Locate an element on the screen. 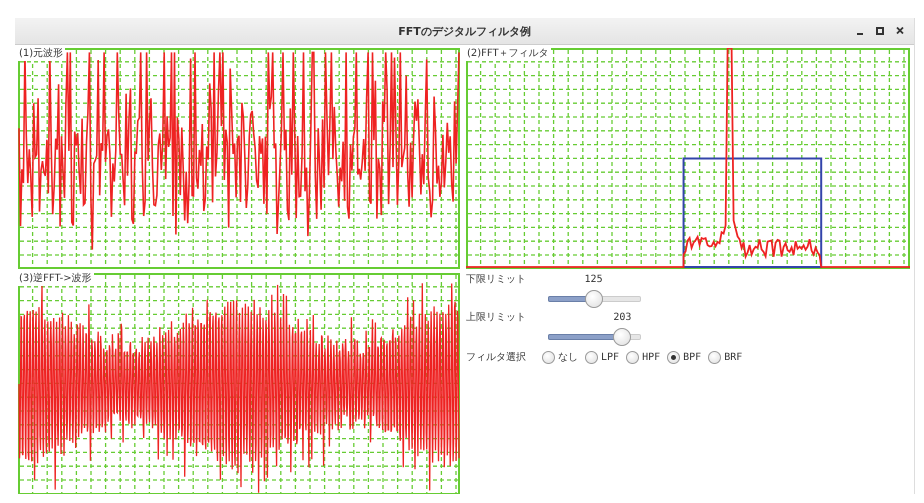  chart-title: (1)元波形 is located at coordinates (42, 54).